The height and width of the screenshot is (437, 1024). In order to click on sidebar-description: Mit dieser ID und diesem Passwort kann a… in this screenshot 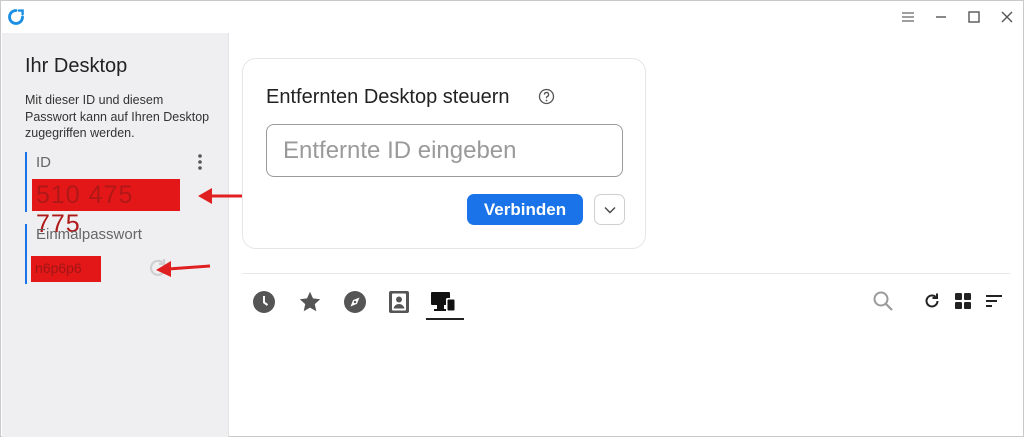, I will do `click(117, 116)`.